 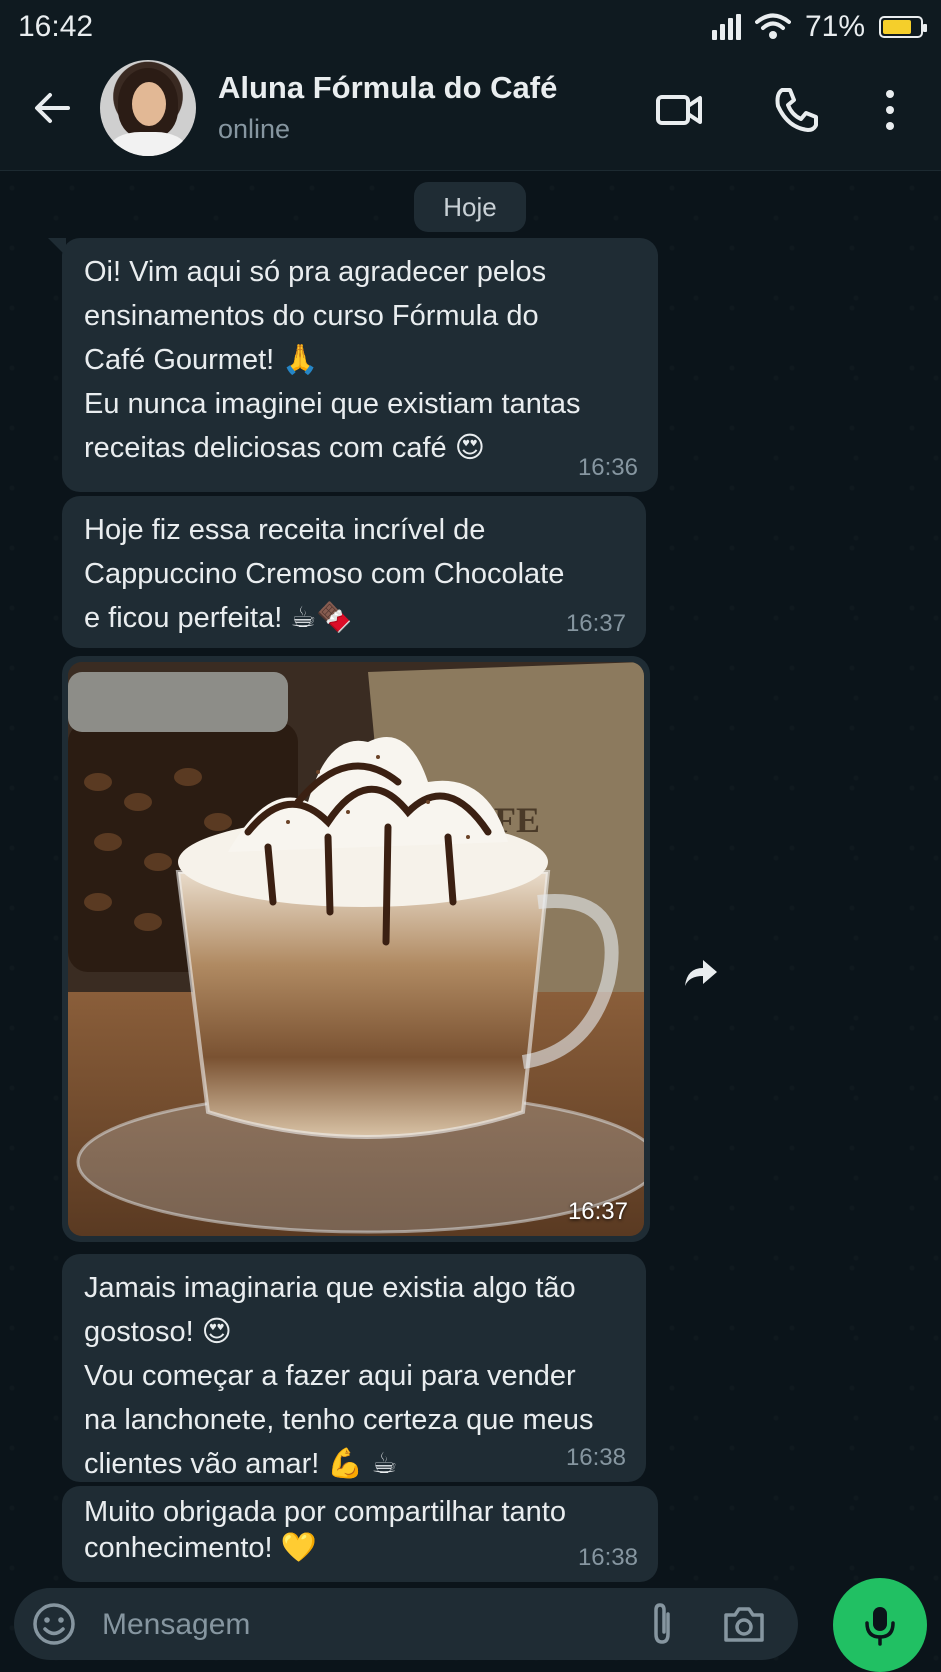 I want to click on battery-icon, so click(x=903, y=27).